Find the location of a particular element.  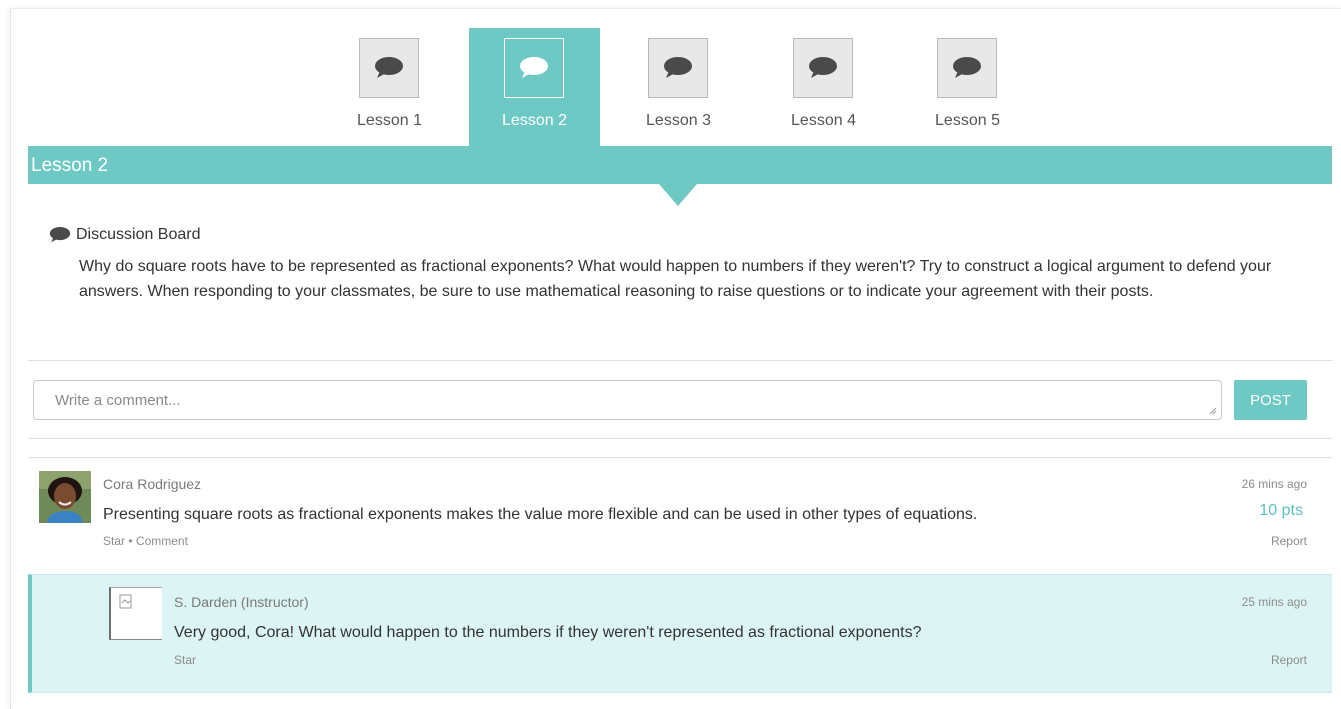

comment-timestamp: 26 mins ago is located at coordinates (1274, 484).